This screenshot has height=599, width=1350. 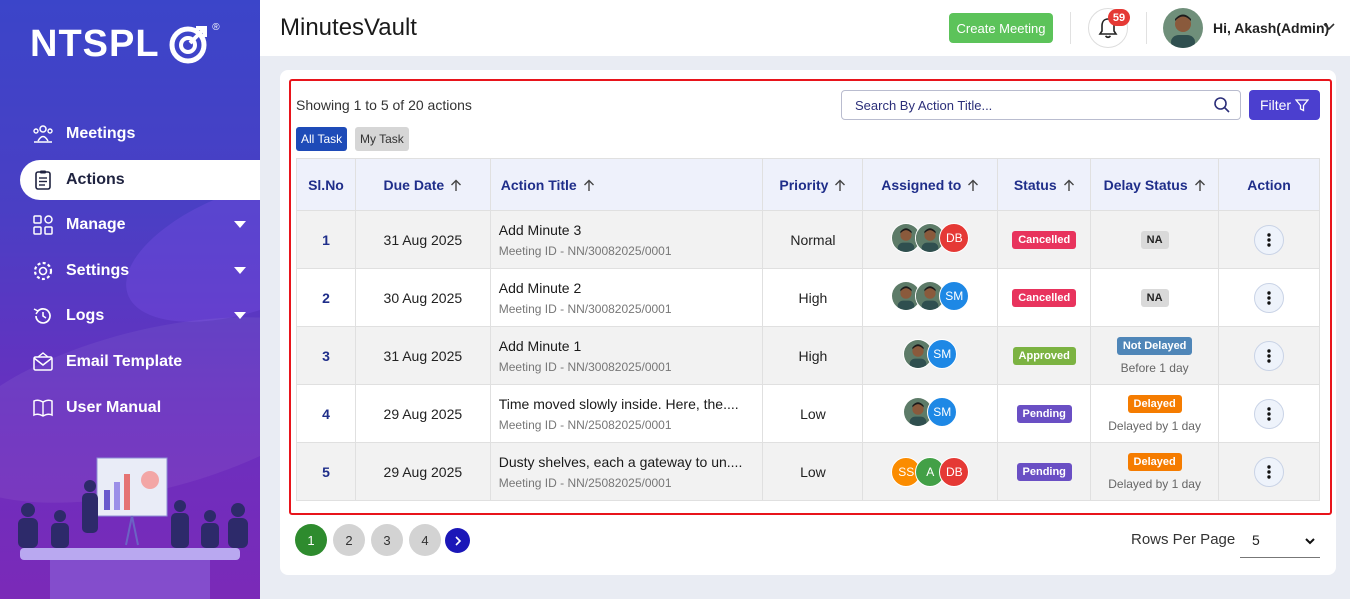 What do you see at coordinates (1154, 368) in the screenshot?
I see `delay-detail: Before 1 day` at bounding box center [1154, 368].